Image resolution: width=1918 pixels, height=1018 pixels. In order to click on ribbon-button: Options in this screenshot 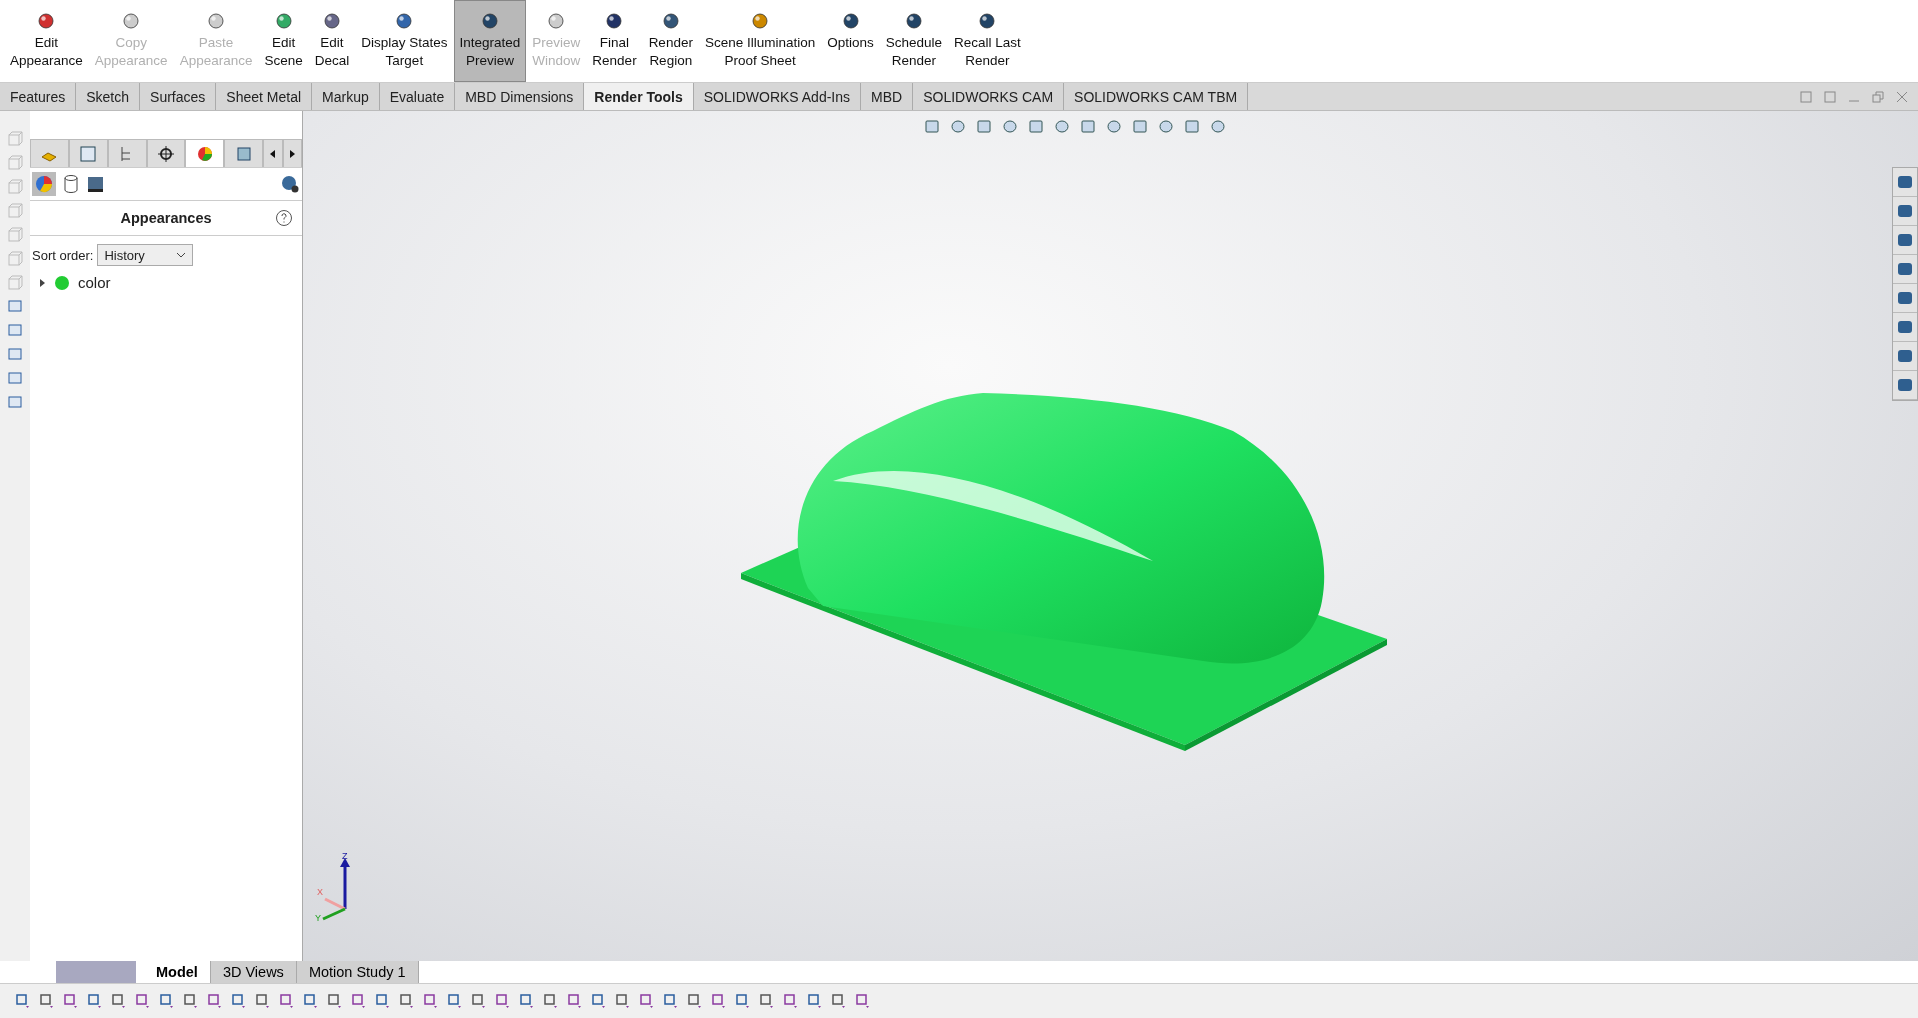, I will do `click(850, 41)`.